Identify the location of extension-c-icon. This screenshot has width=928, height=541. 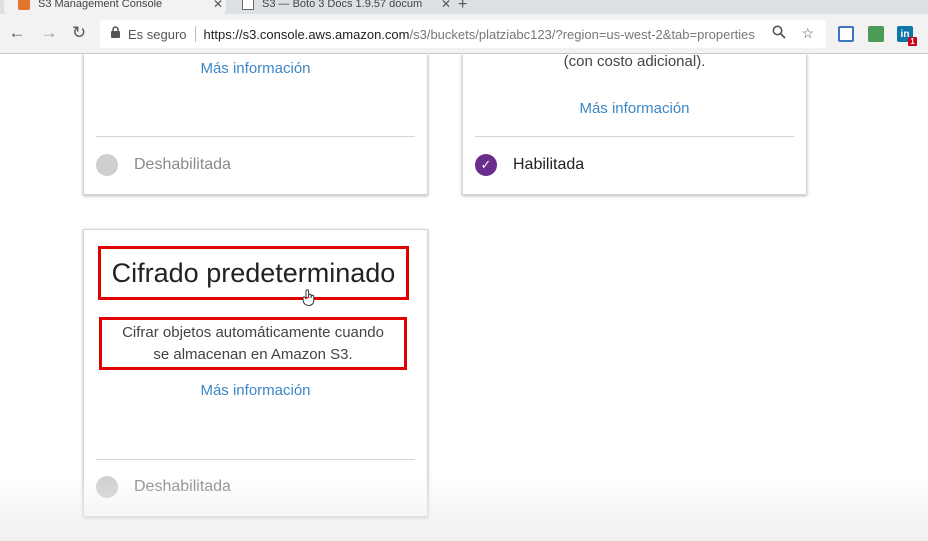
(846, 34).